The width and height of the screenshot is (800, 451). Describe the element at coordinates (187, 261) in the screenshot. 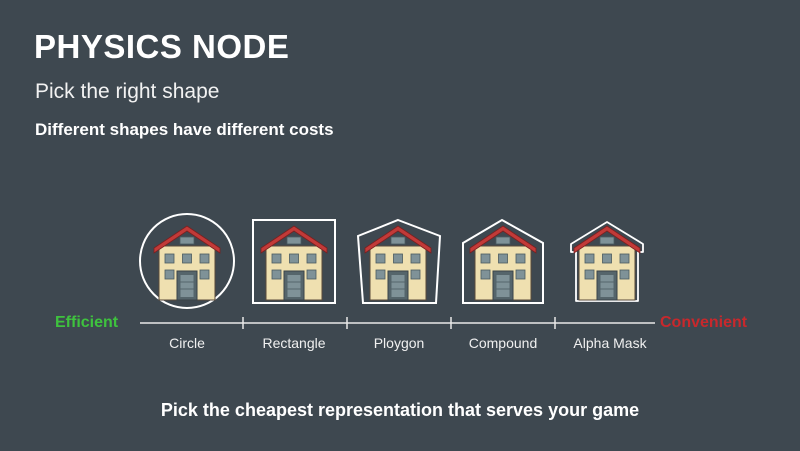

I see `shape-circle` at that location.